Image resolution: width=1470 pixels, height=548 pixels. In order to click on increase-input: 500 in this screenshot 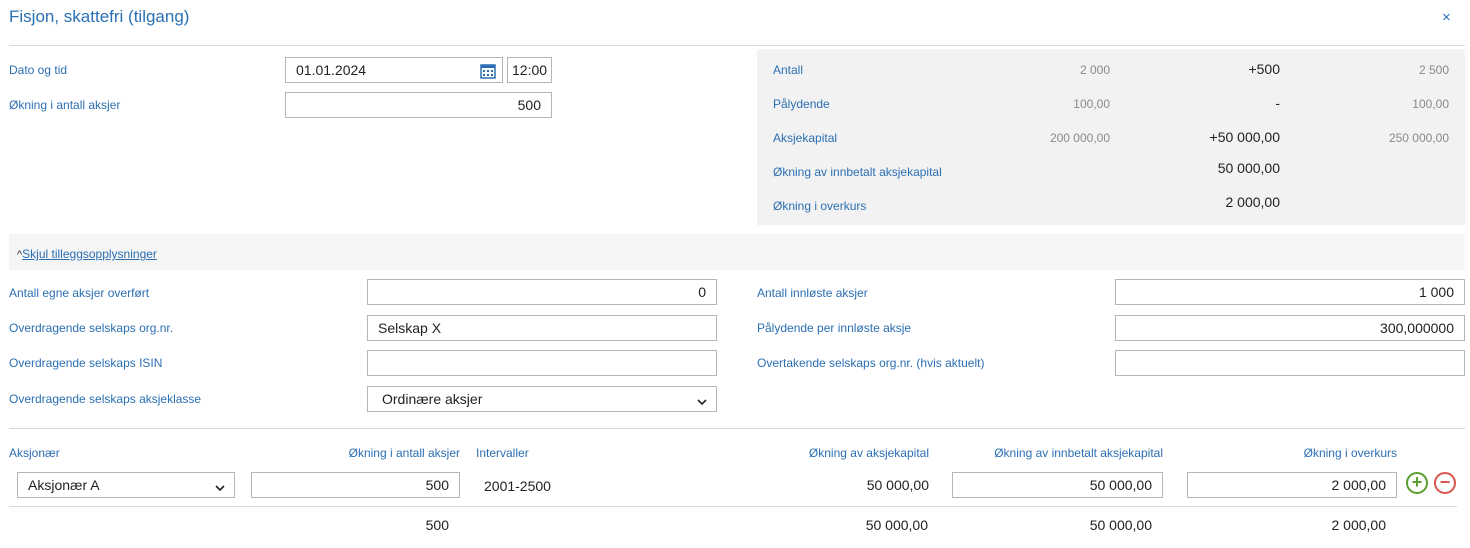, I will do `click(418, 105)`.